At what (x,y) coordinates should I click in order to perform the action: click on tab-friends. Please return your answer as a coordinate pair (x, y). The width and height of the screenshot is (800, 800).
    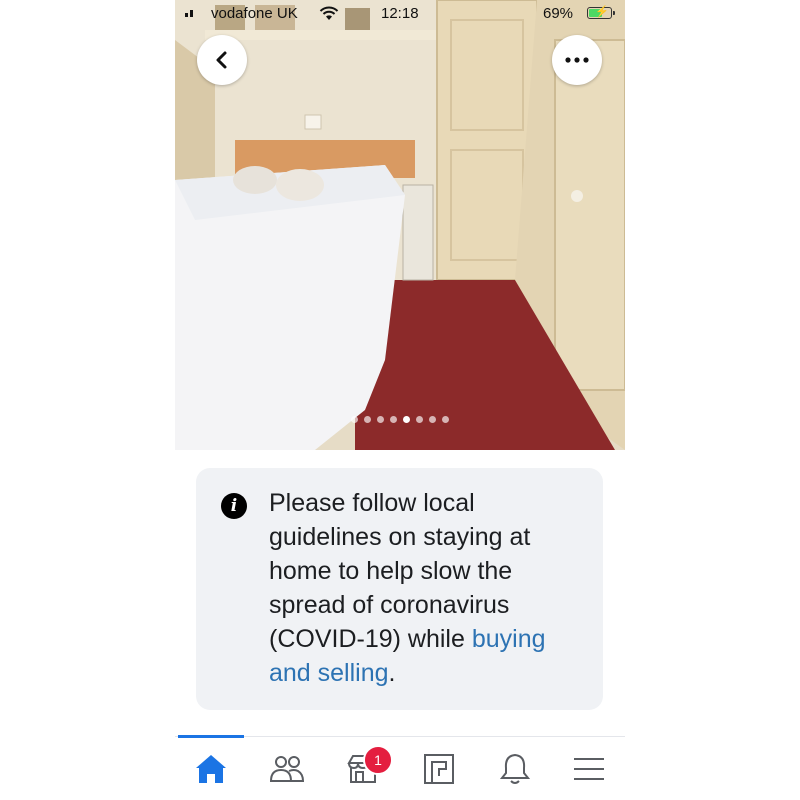
    Looking at the image, I should click on (287, 769).